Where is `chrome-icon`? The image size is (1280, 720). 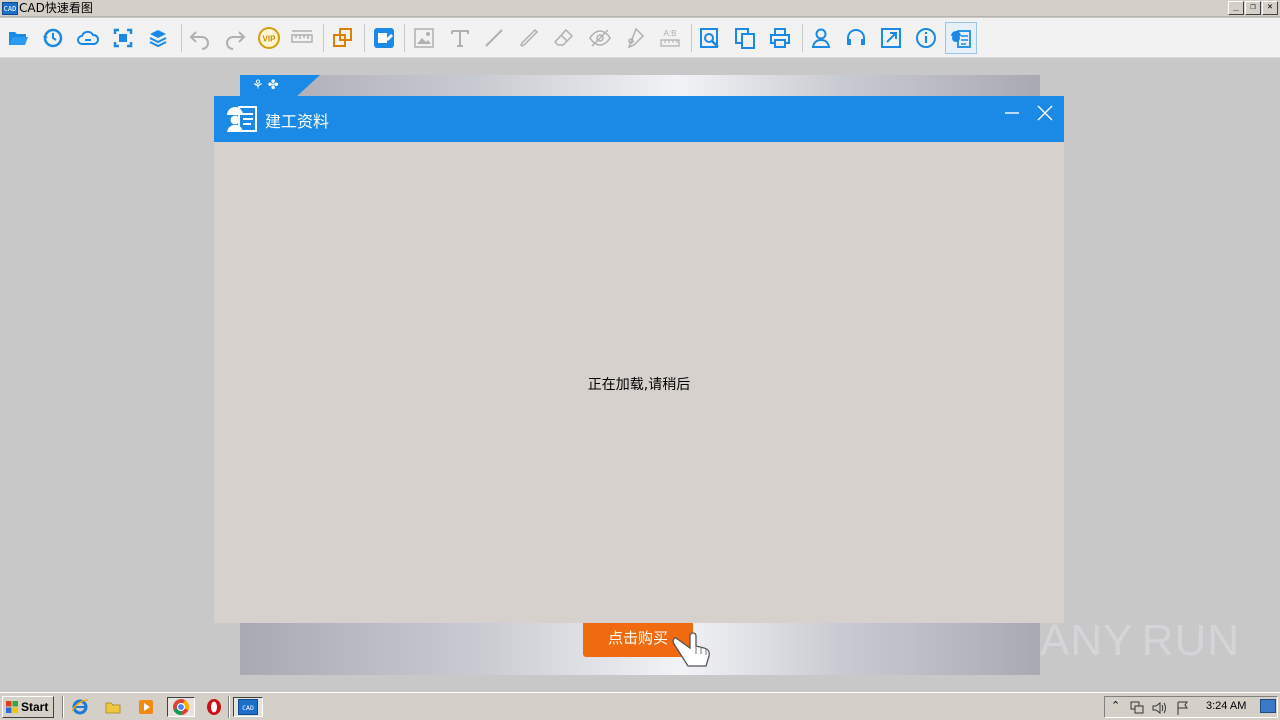 chrome-icon is located at coordinates (181, 707).